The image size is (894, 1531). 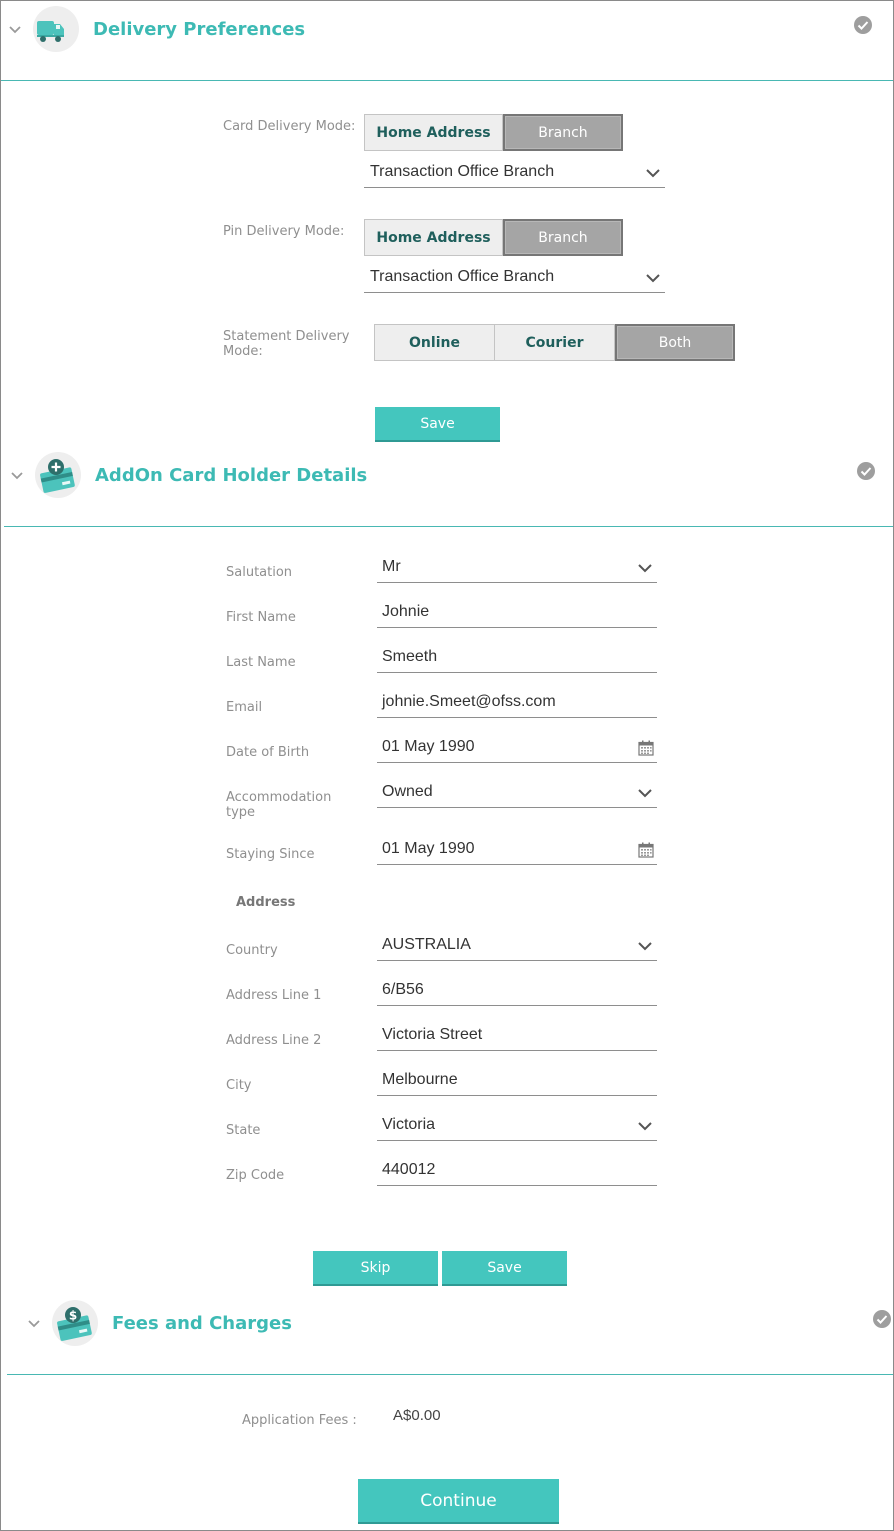 I want to click on addon-skip-button: Skip, so click(x=375, y=1268).